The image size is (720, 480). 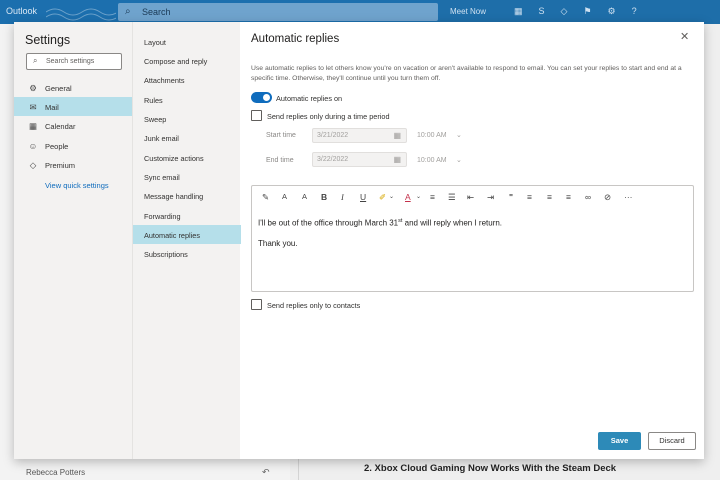 What do you see at coordinates (684, 36) in the screenshot?
I see `close-icon: ✕` at bounding box center [684, 36].